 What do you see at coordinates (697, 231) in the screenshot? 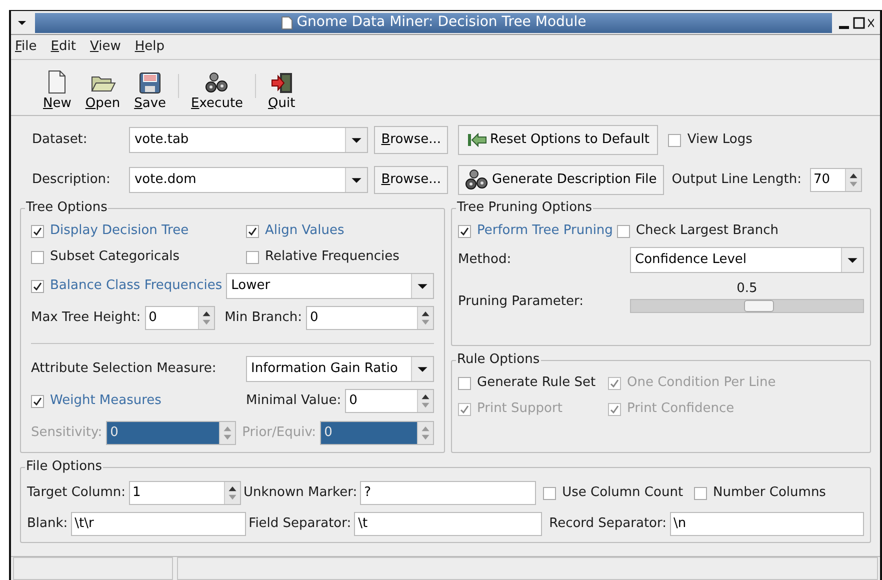
I see `checkbox: Check Largest Branch` at bounding box center [697, 231].